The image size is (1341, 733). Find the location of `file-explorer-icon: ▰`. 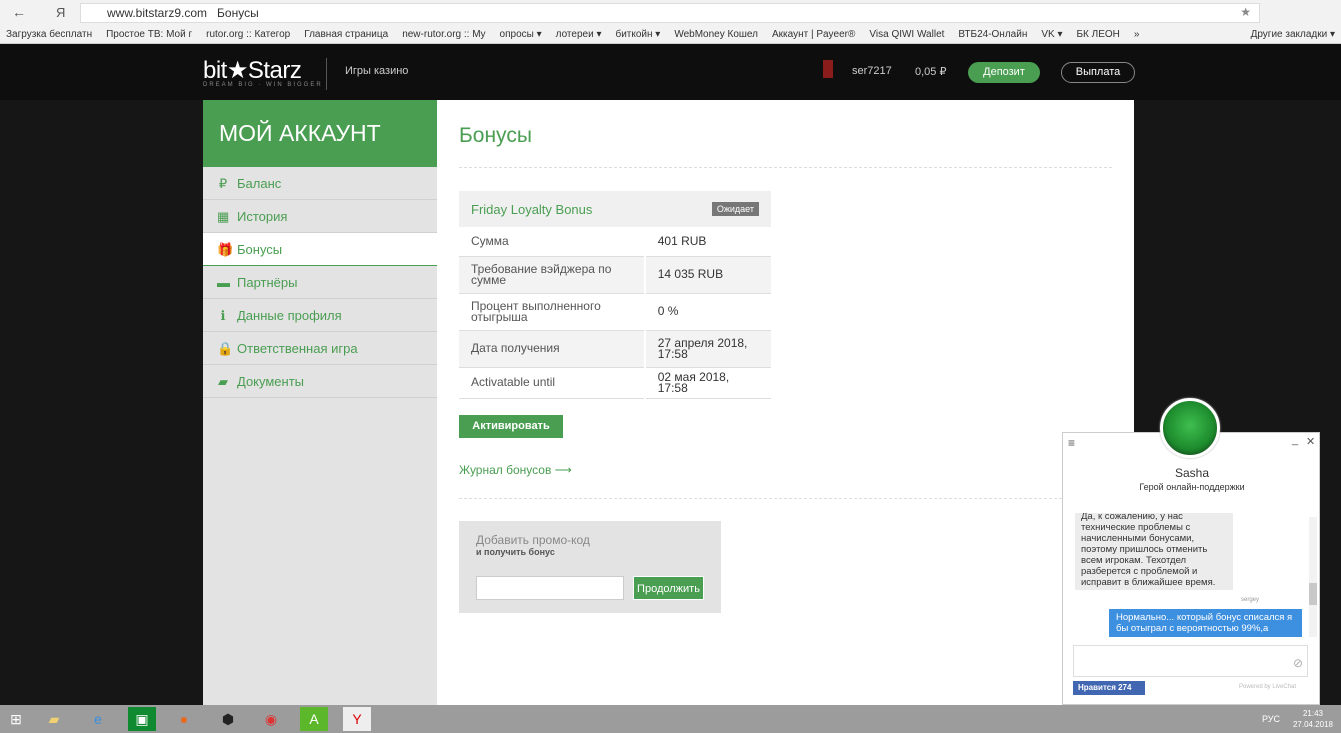

file-explorer-icon: ▰ is located at coordinates (54, 719).